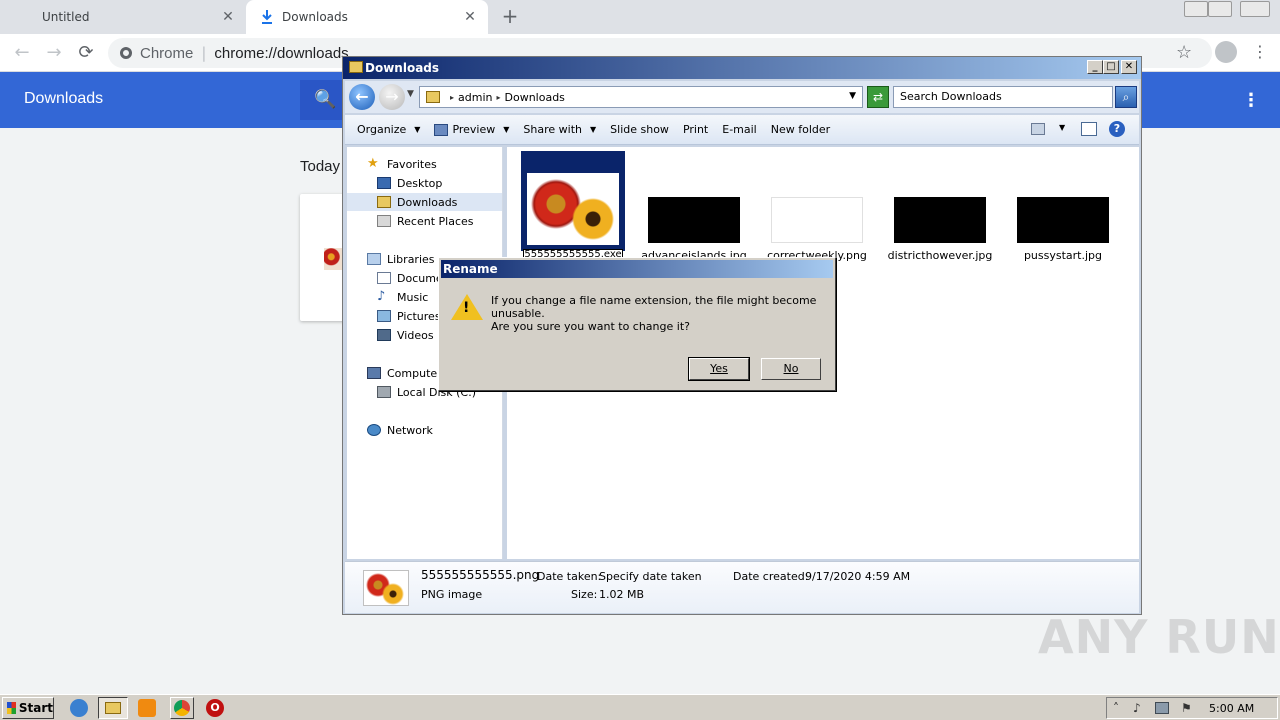  What do you see at coordinates (641, 97) in the screenshot?
I see `breadcrumb: ▸ admin ▸ Downloads ▼` at bounding box center [641, 97].